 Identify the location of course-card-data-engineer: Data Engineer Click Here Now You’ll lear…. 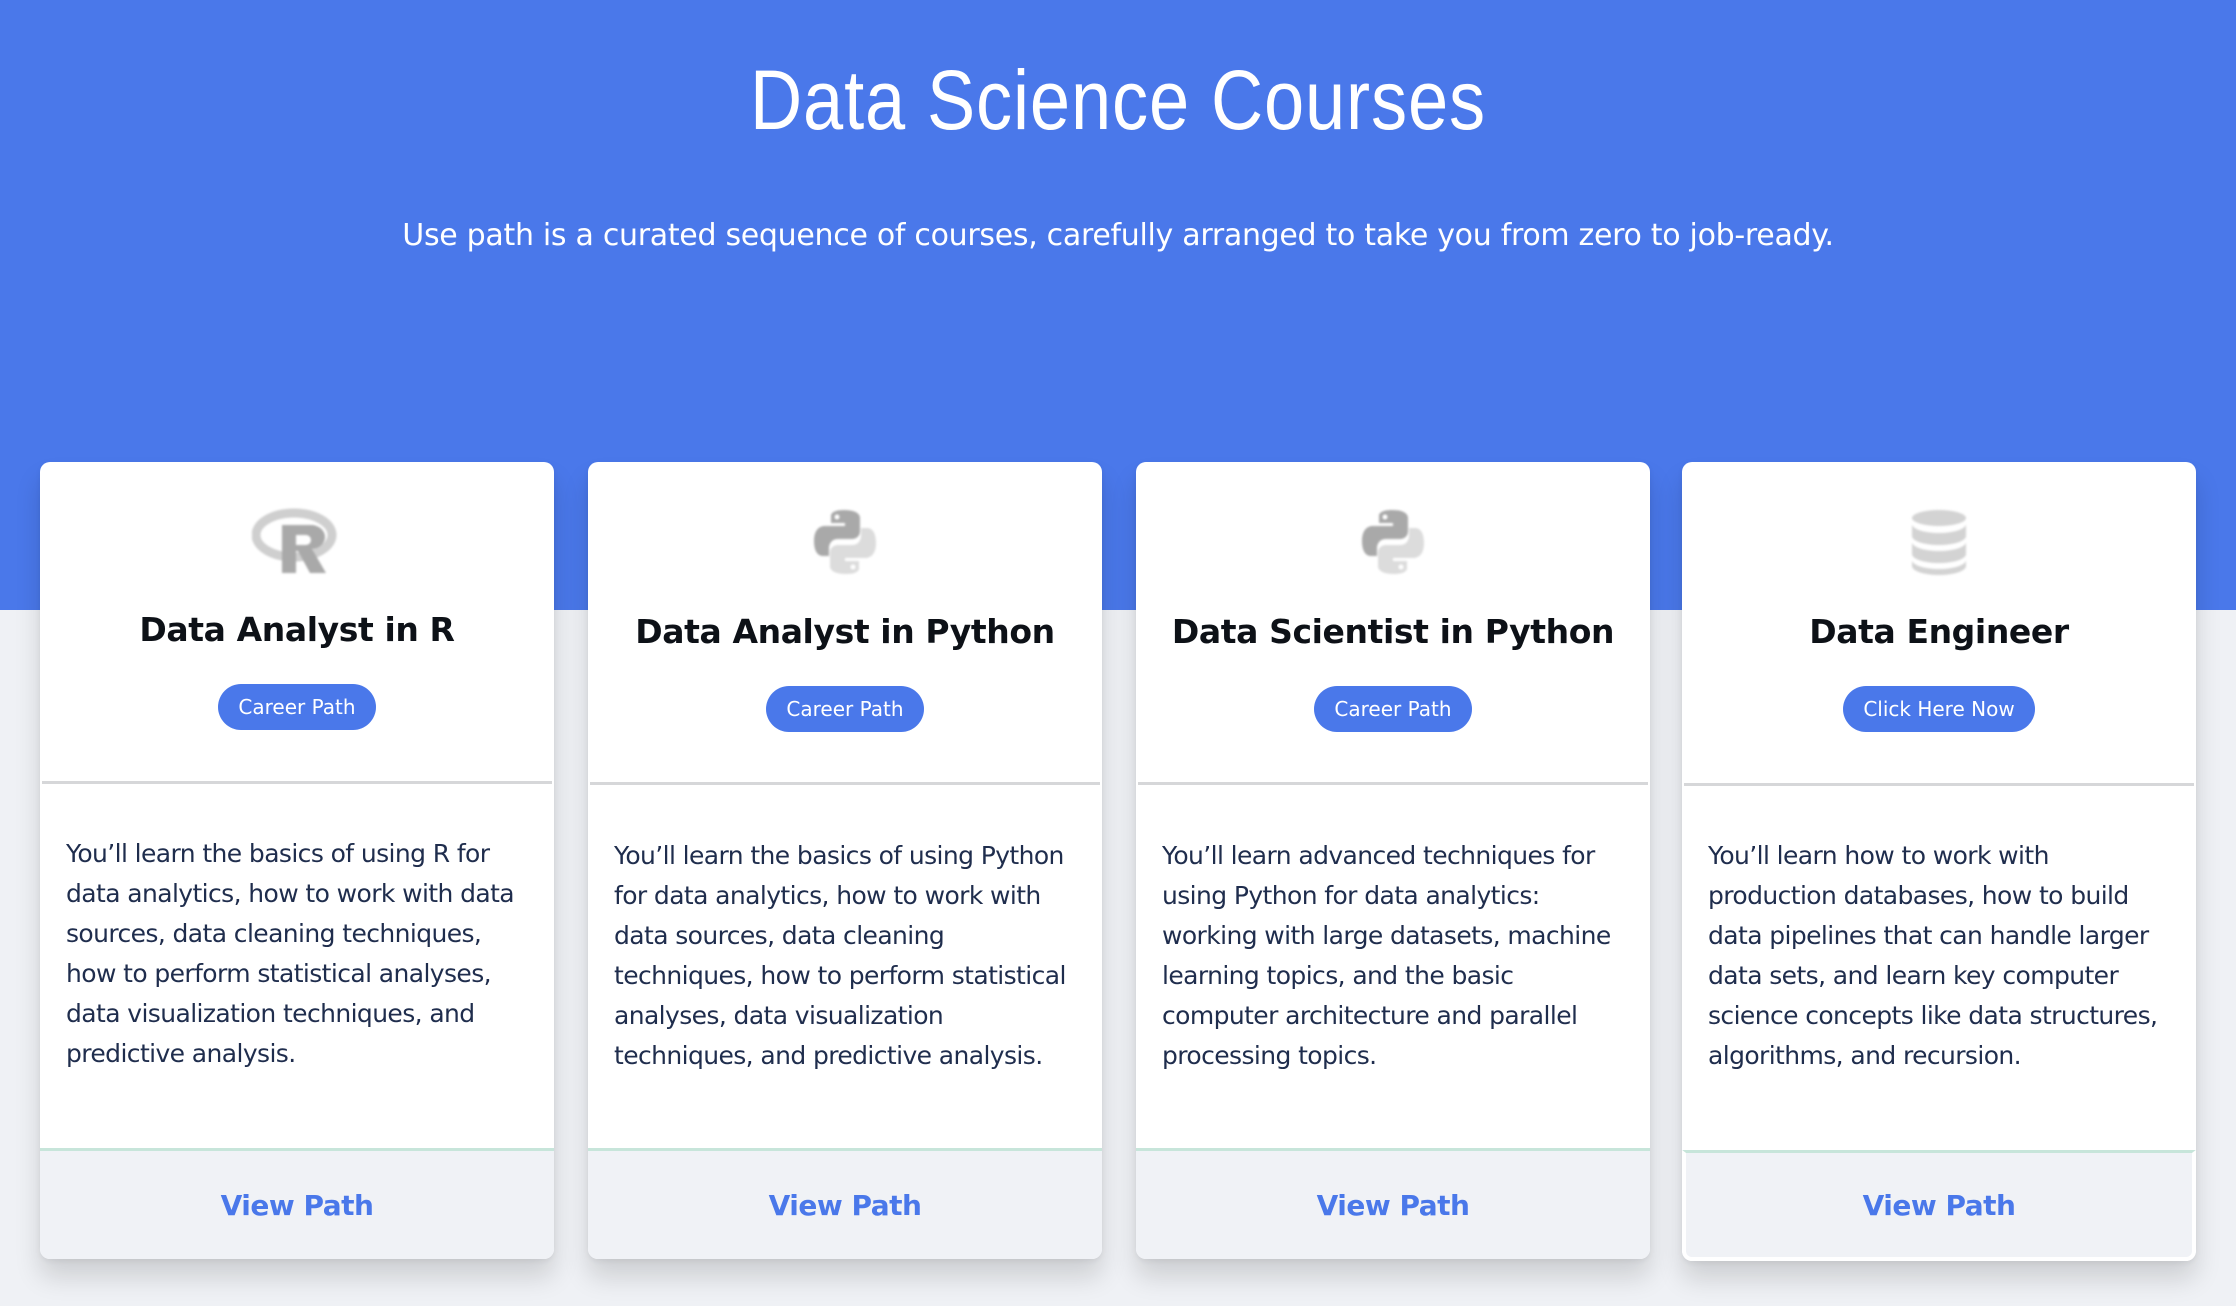
(1939, 861).